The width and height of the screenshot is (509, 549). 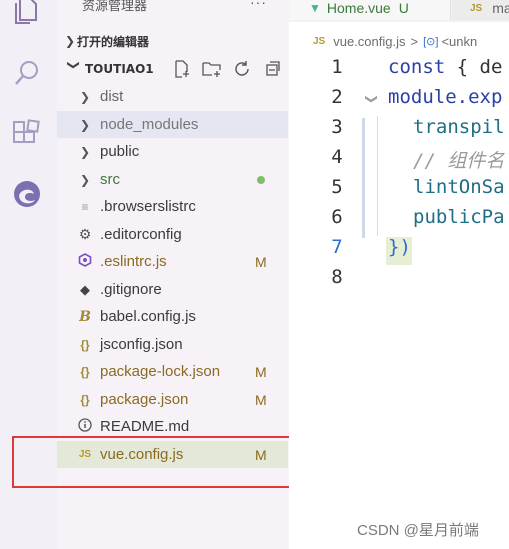 What do you see at coordinates (417, 67) in the screenshot?
I see `keyword: const` at bounding box center [417, 67].